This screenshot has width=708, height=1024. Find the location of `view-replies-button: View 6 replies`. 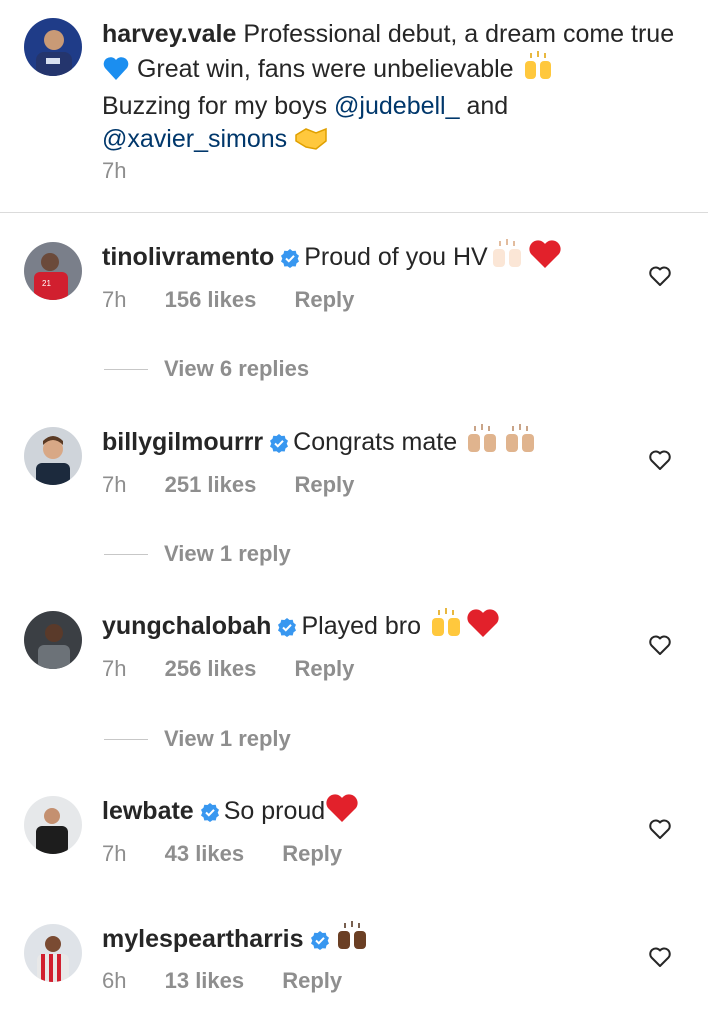

view-replies-button: View 6 replies is located at coordinates (206, 369).